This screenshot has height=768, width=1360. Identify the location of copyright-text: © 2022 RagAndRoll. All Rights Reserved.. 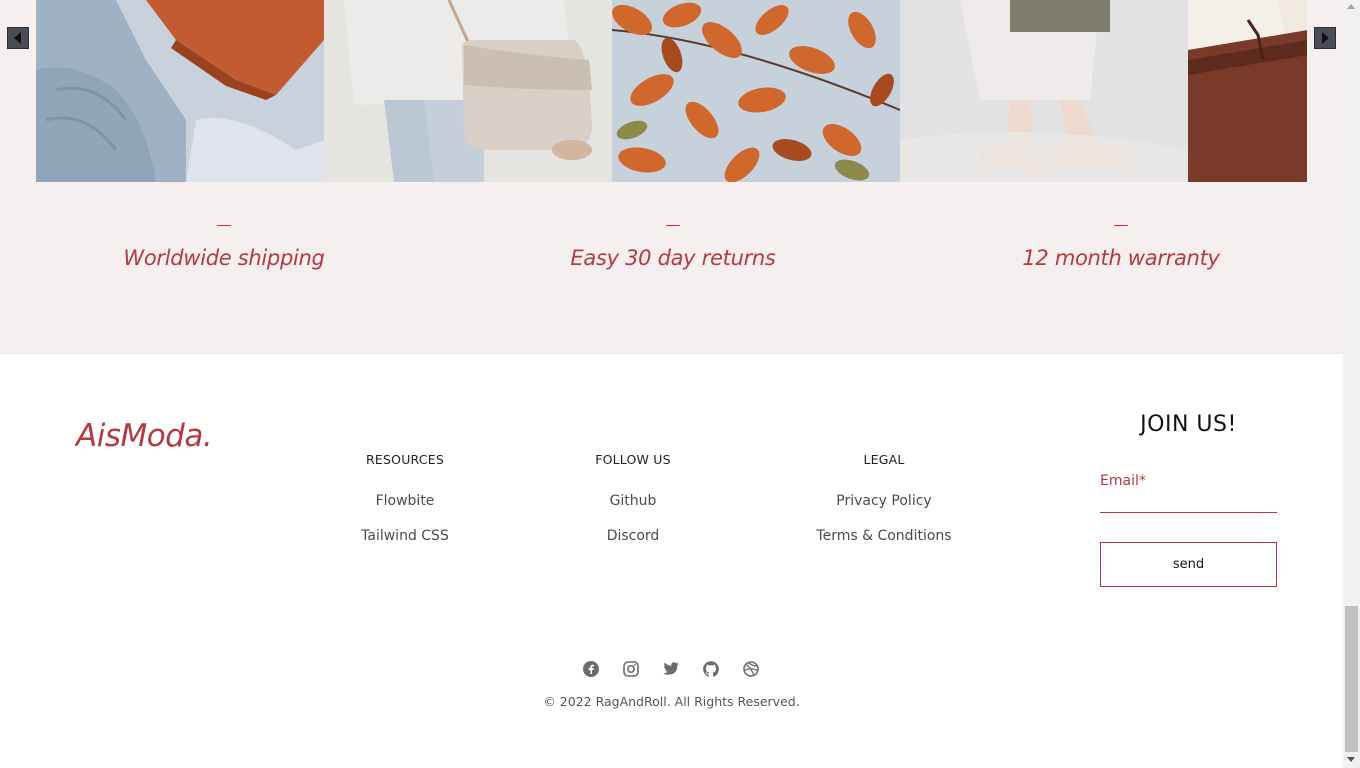
(671, 701).